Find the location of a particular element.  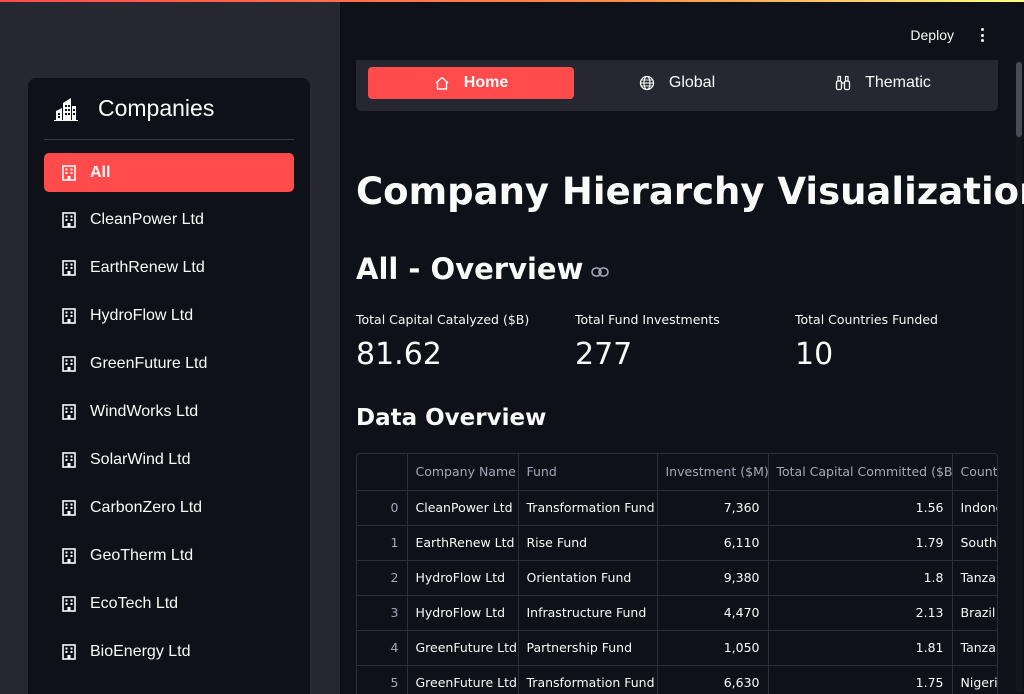

row-index: 3 is located at coordinates (382, 613).